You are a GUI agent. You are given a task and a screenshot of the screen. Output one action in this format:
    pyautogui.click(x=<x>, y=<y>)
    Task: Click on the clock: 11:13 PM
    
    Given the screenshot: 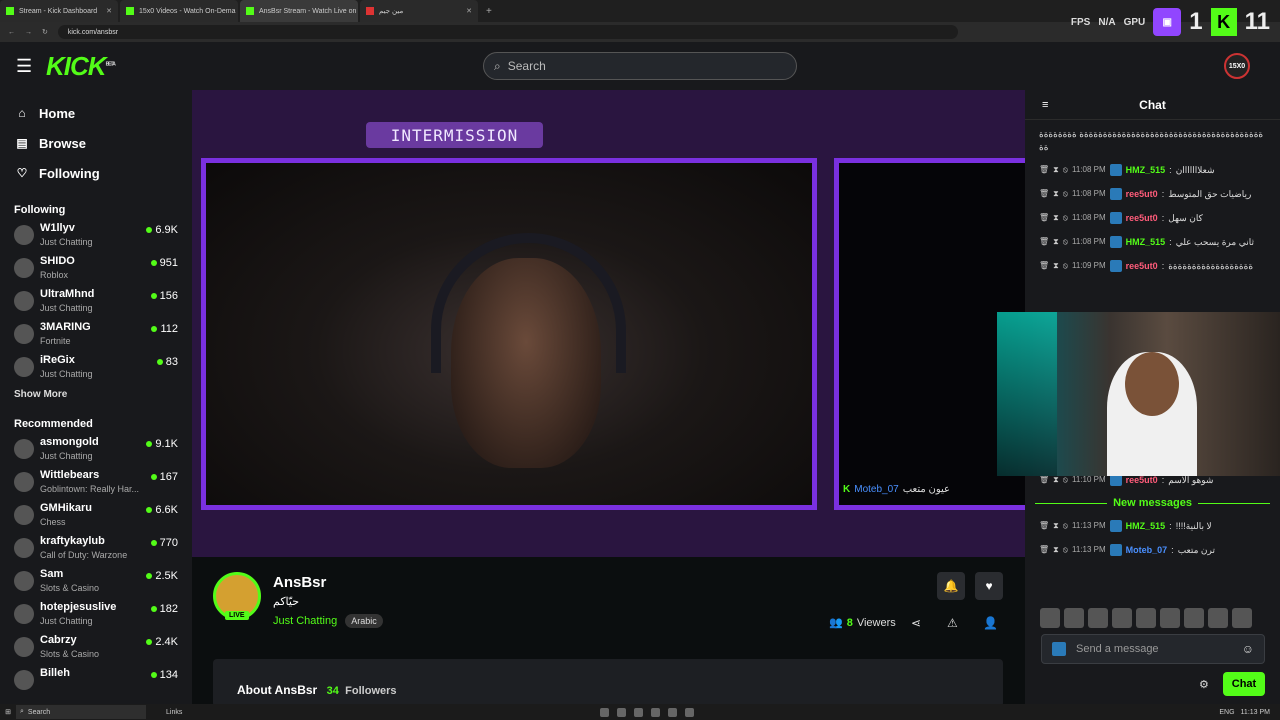 What is the action you would take?
    pyautogui.click(x=1255, y=712)
    